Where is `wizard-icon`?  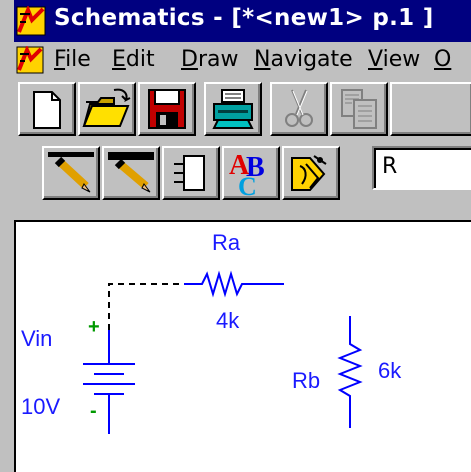
wizard-icon is located at coordinates (309, 173).